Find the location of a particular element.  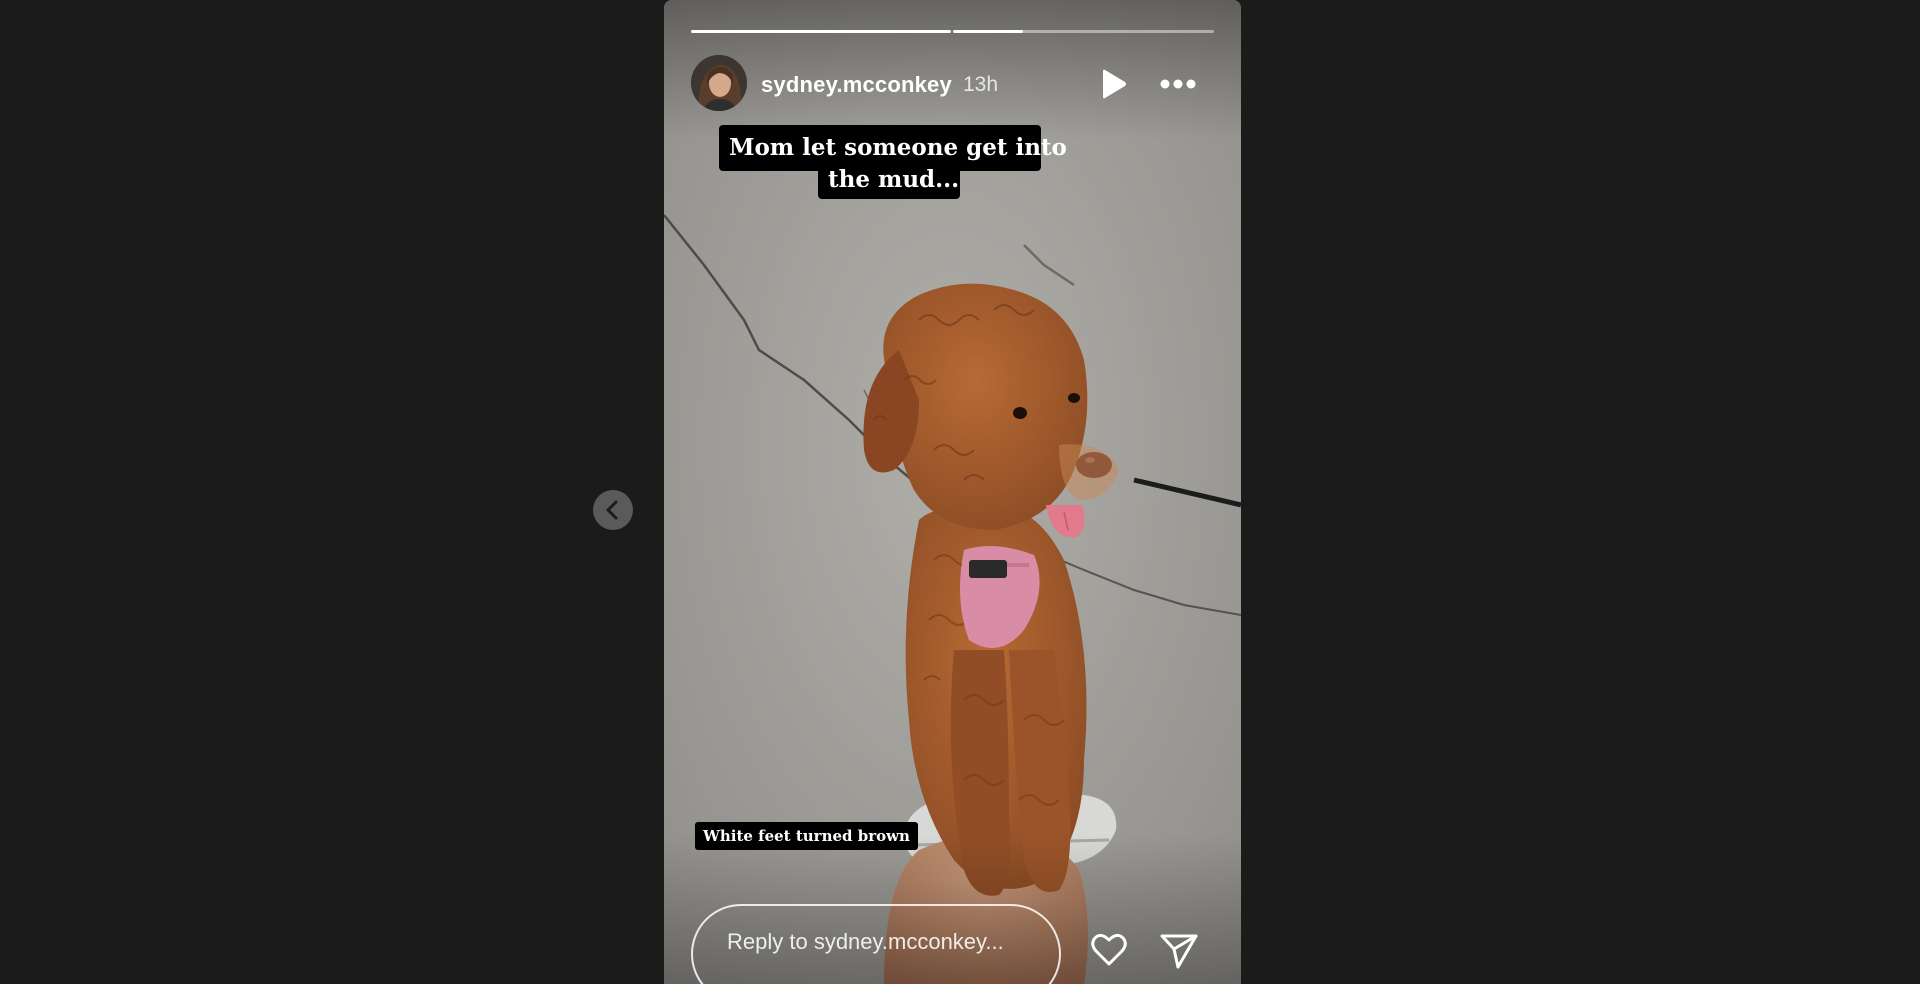

story-timestamp: 13h is located at coordinates (981, 84).